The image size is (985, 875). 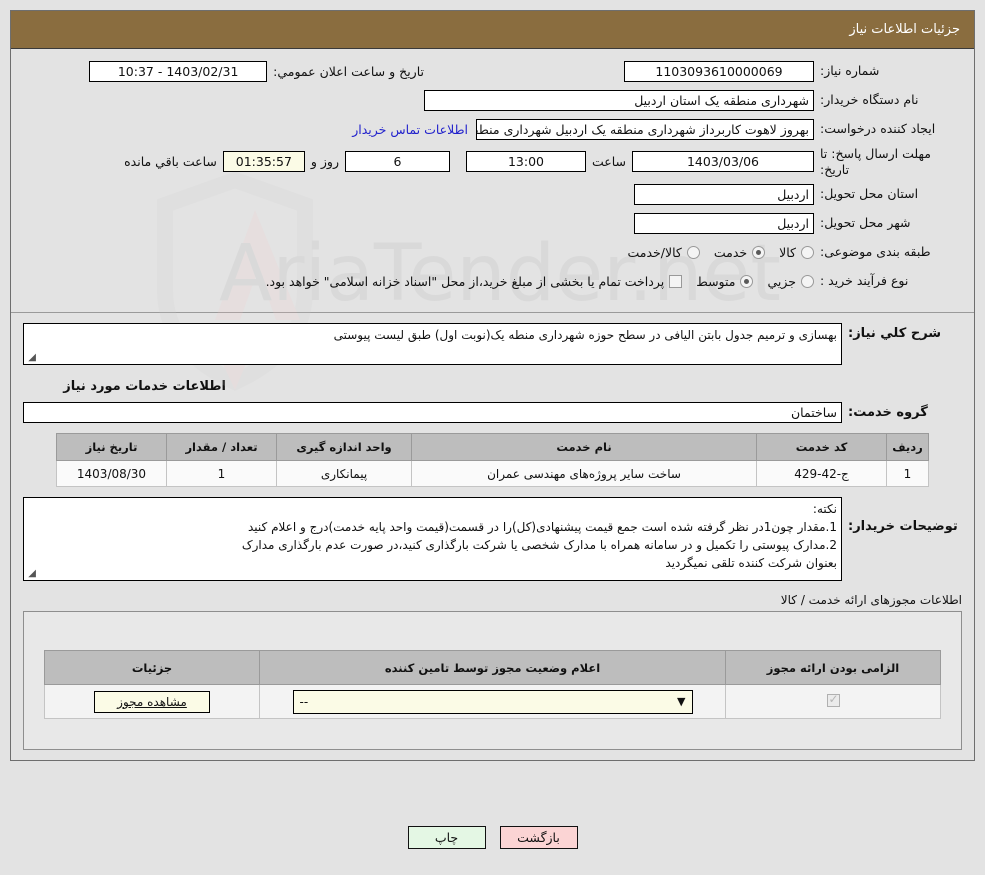 What do you see at coordinates (263, 162) in the screenshot?
I see `countdown-timer: 01:35:57` at bounding box center [263, 162].